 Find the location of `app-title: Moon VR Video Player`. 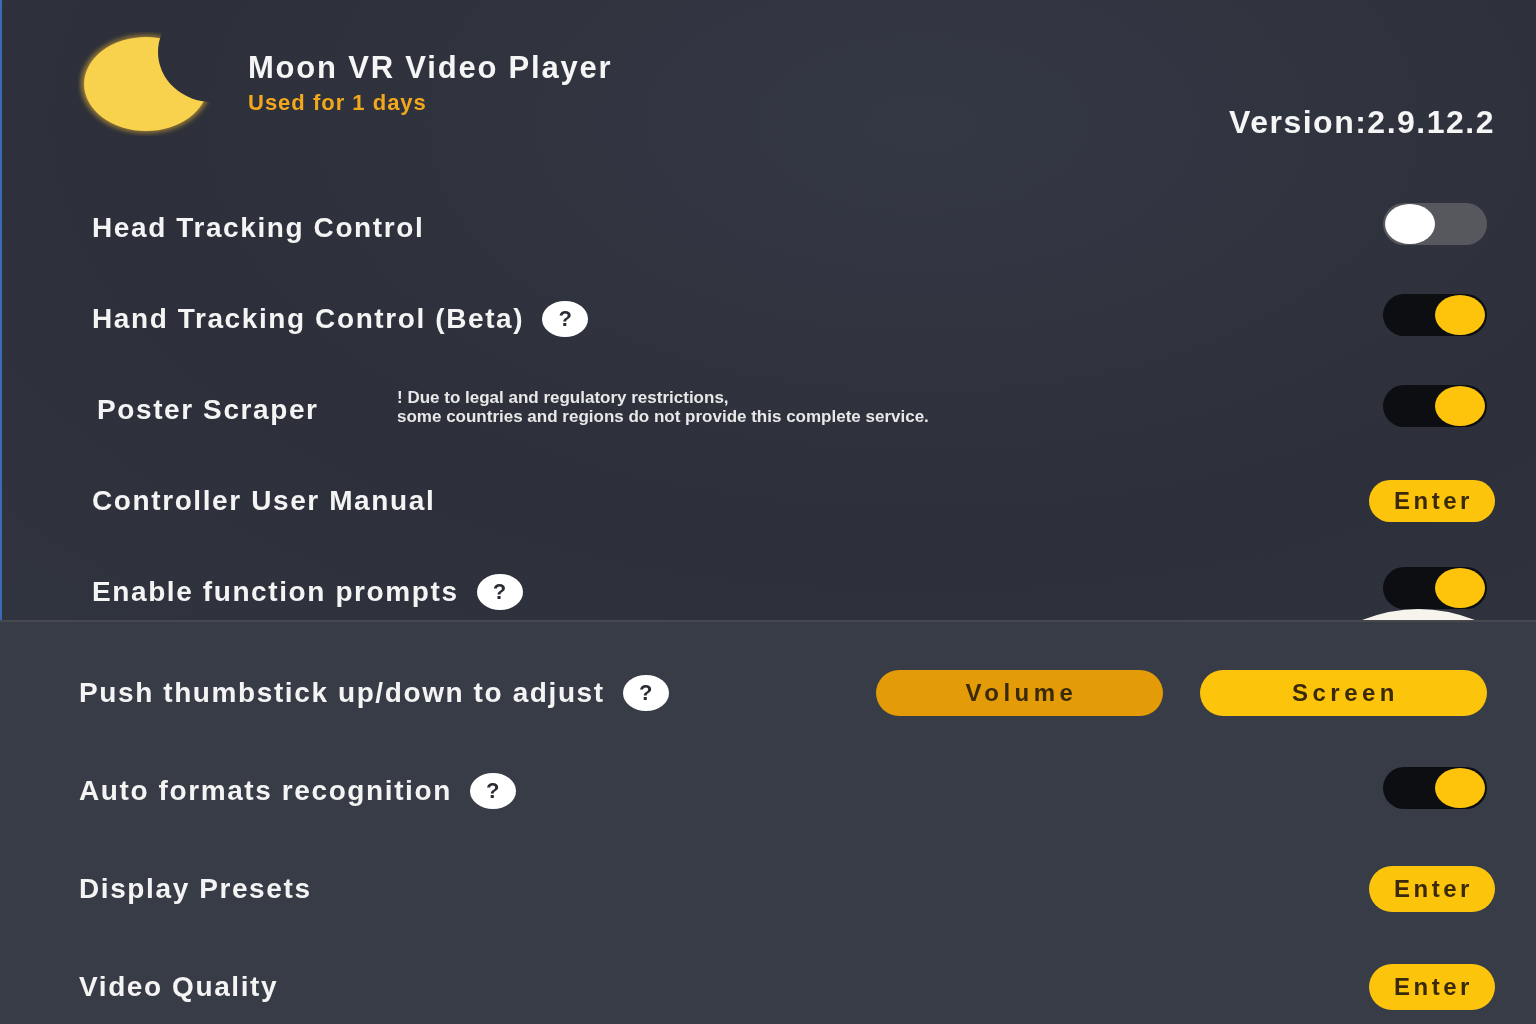

app-title: Moon VR Video Player is located at coordinates (430, 68).